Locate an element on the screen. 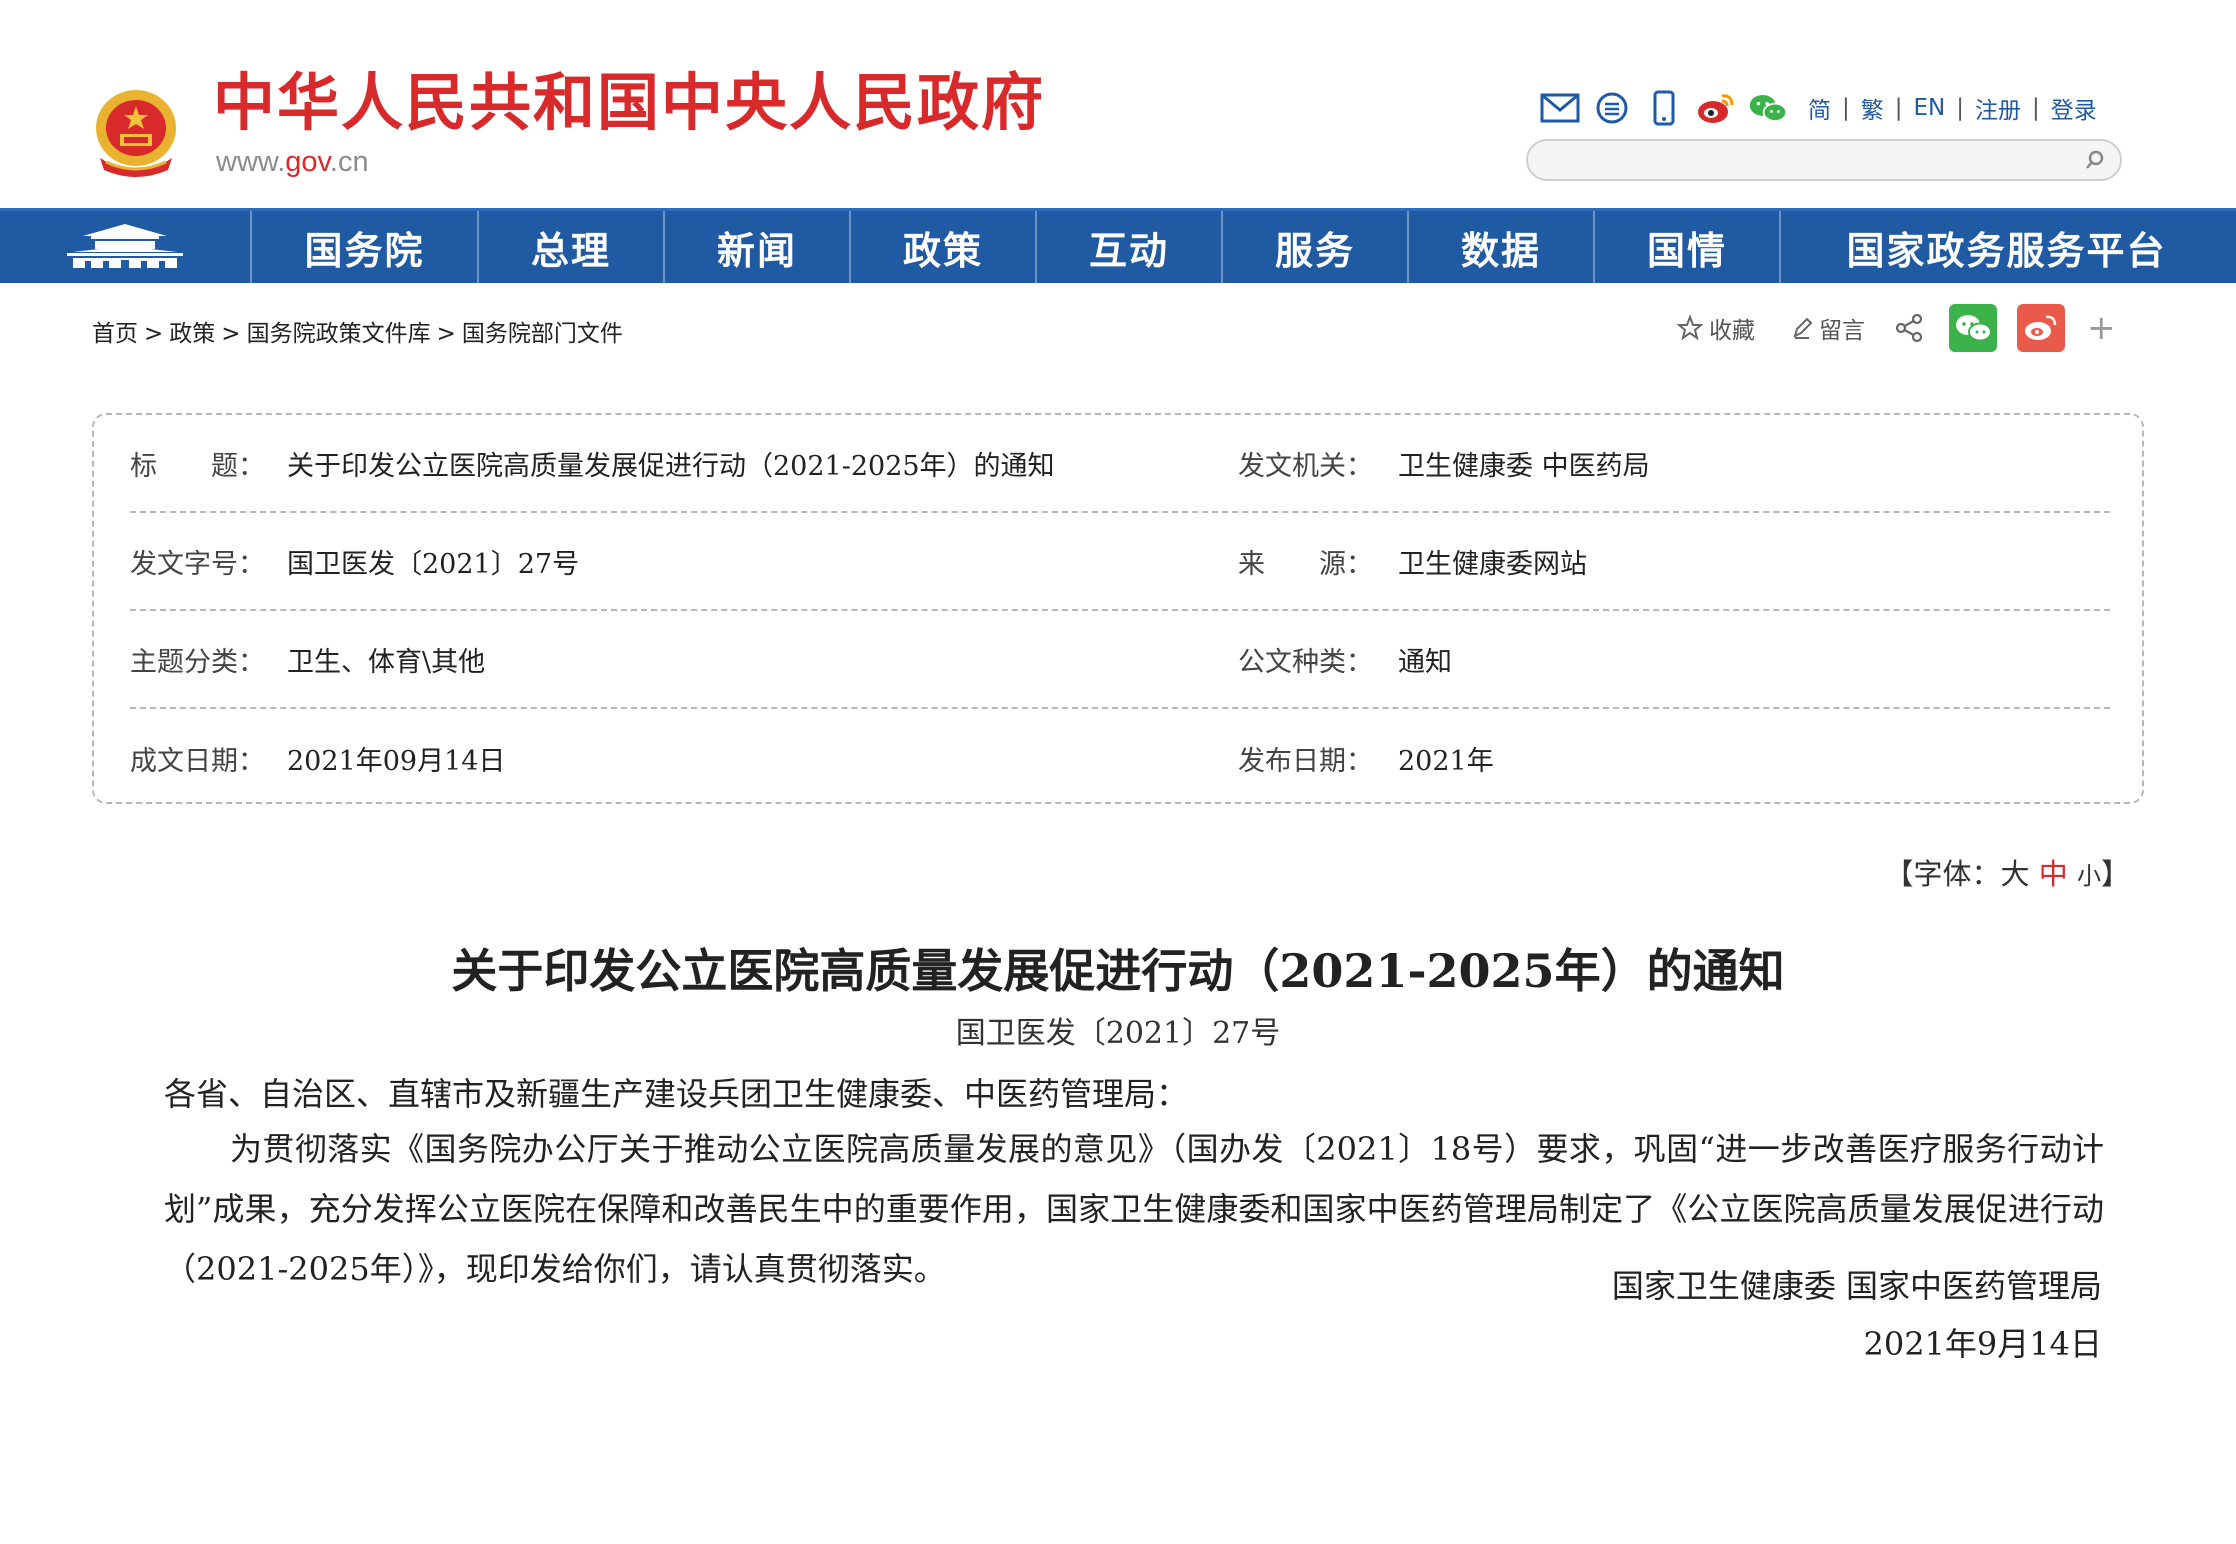 The height and width of the screenshot is (1544, 2236). search-input is located at coordinates (1806, 161).